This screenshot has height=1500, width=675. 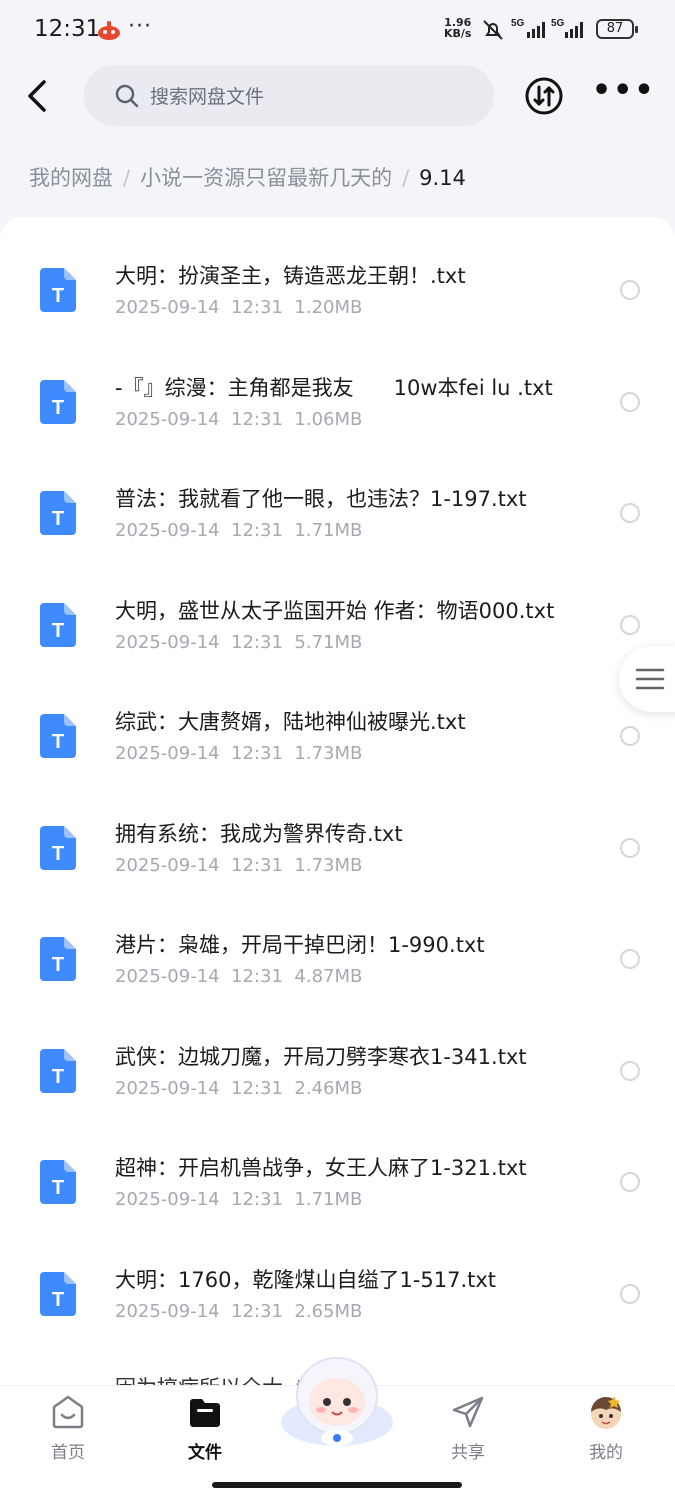 What do you see at coordinates (290, 722) in the screenshot?
I see `file-name: 综武：大唐赘婿，陆地神仙被曝光.txt` at bounding box center [290, 722].